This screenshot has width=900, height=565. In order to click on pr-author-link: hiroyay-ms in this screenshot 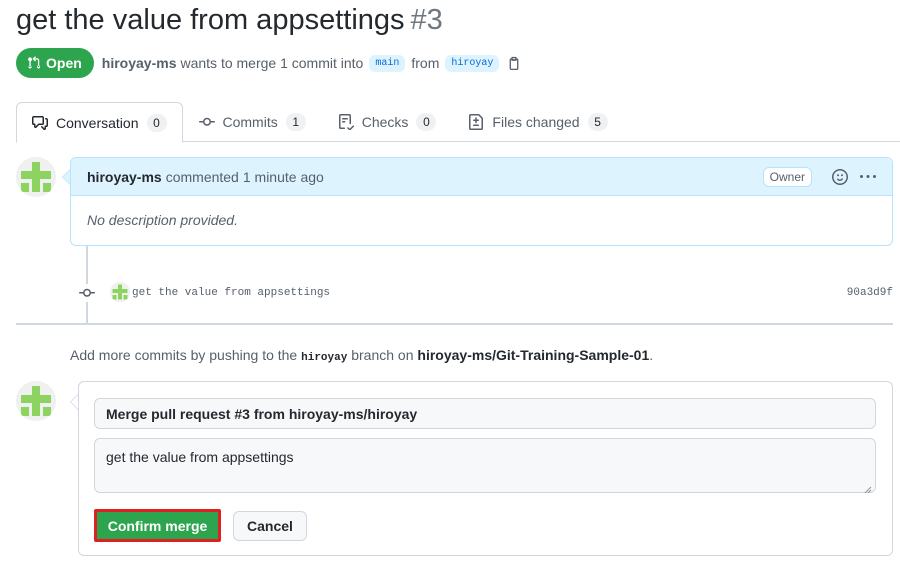, I will do `click(139, 63)`.